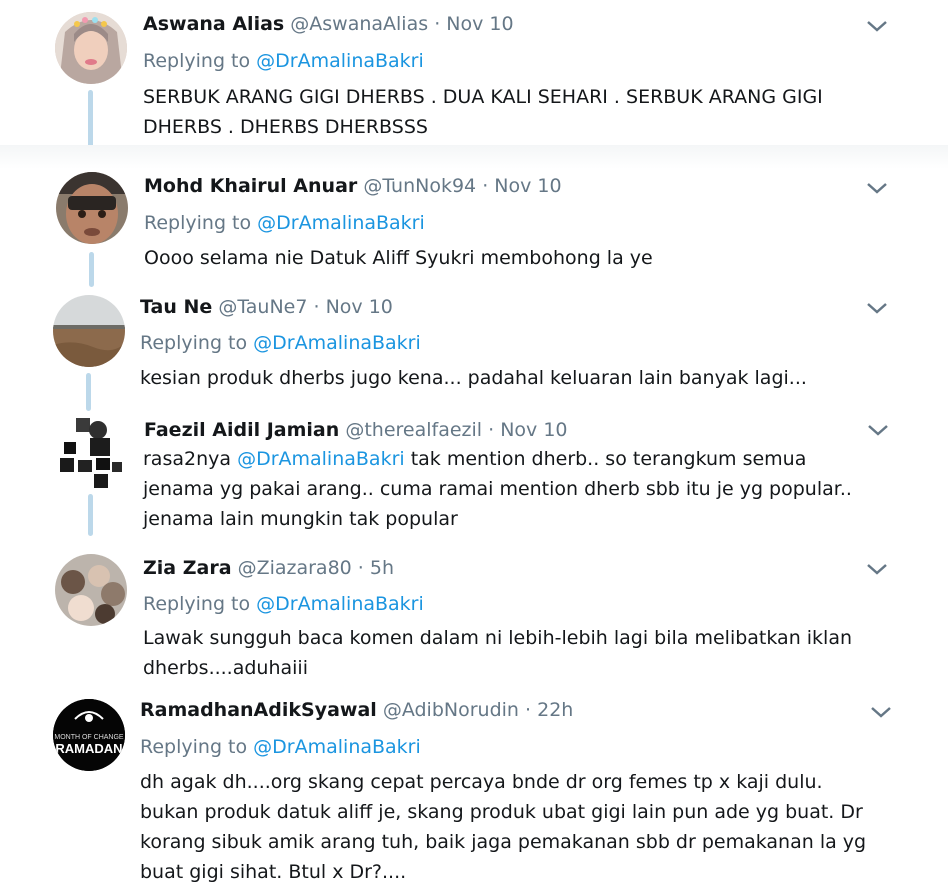 This screenshot has height=896, width=948. I want to click on author-name: Aswana Alias, so click(213, 24).